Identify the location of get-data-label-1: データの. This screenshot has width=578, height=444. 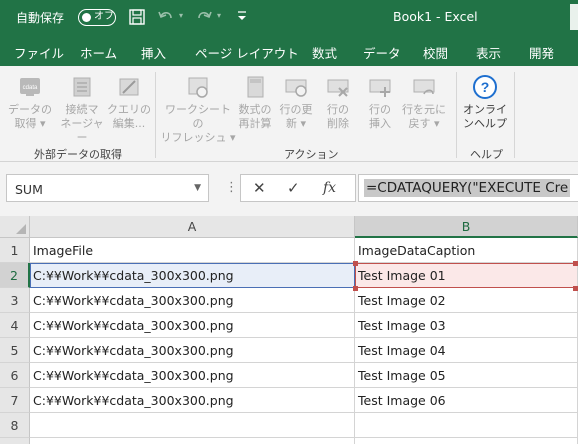
(30, 109).